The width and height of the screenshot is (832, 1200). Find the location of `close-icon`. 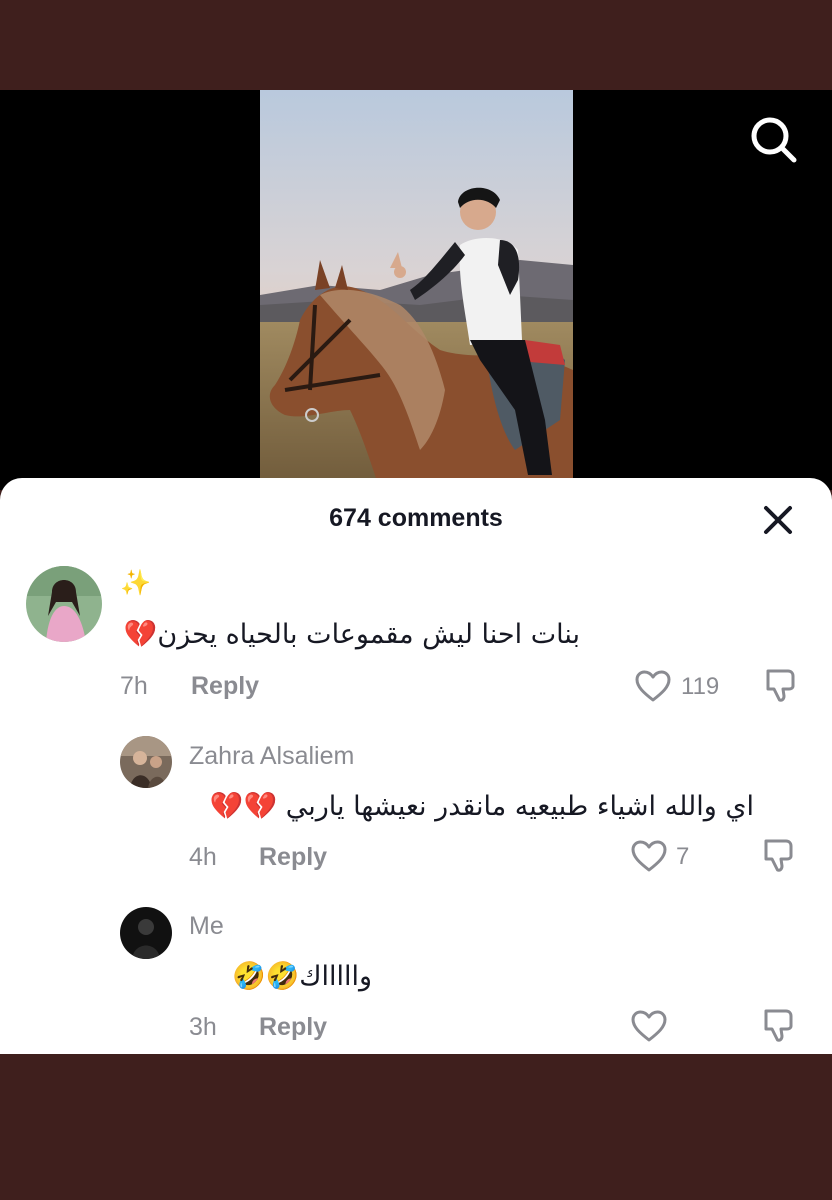

close-icon is located at coordinates (778, 520).